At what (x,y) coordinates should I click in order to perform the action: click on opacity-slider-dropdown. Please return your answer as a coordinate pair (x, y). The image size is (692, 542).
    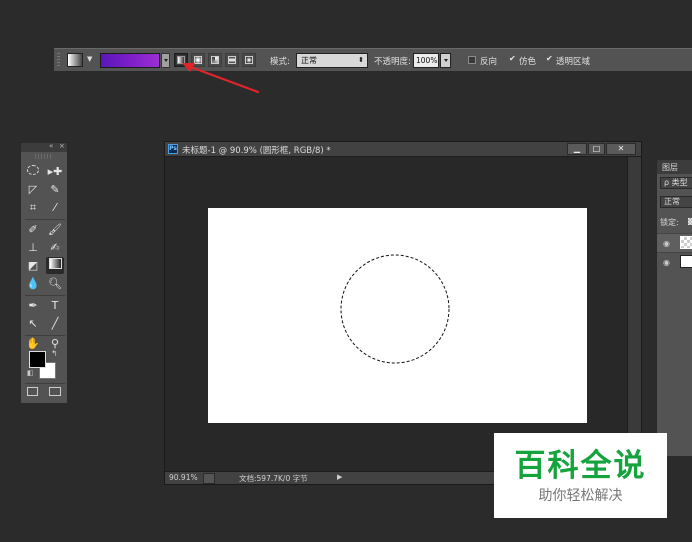
    Looking at the image, I should click on (445, 60).